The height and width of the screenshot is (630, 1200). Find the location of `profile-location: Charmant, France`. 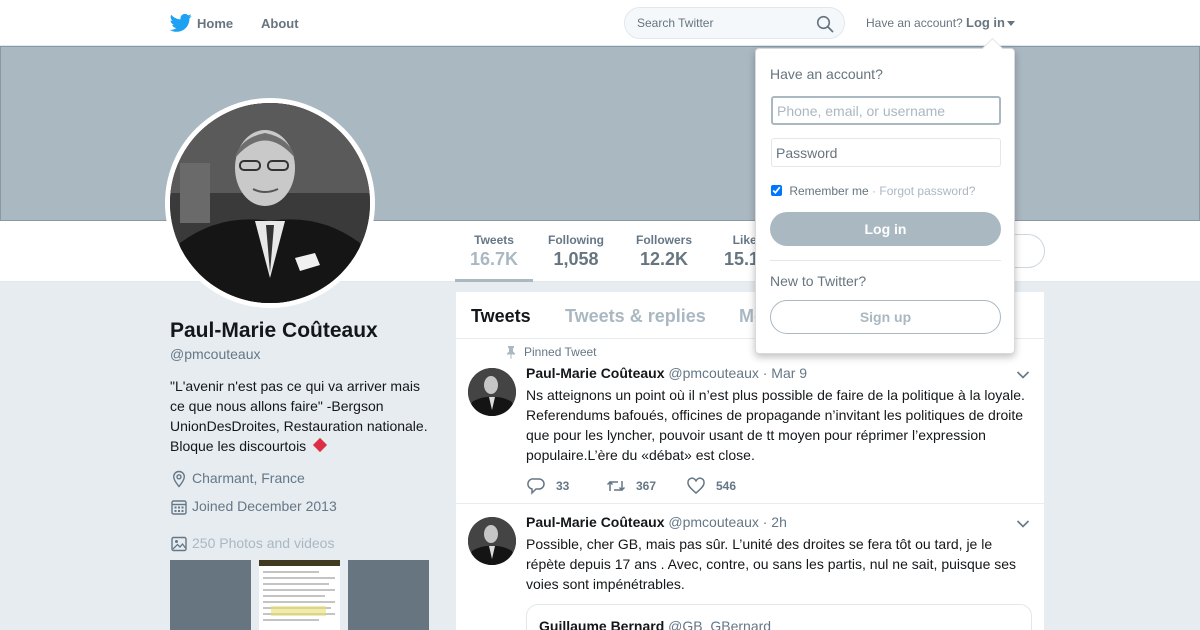

profile-location: Charmant, France is located at coordinates (237, 479).